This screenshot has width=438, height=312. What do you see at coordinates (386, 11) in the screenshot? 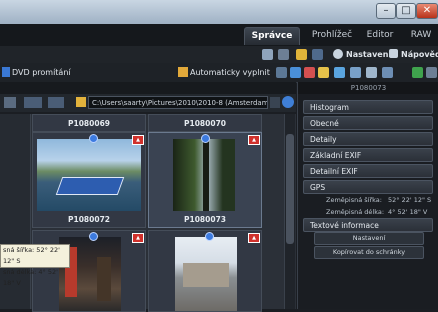
I see `minimize-button: –` at bounding box center [386, 11].